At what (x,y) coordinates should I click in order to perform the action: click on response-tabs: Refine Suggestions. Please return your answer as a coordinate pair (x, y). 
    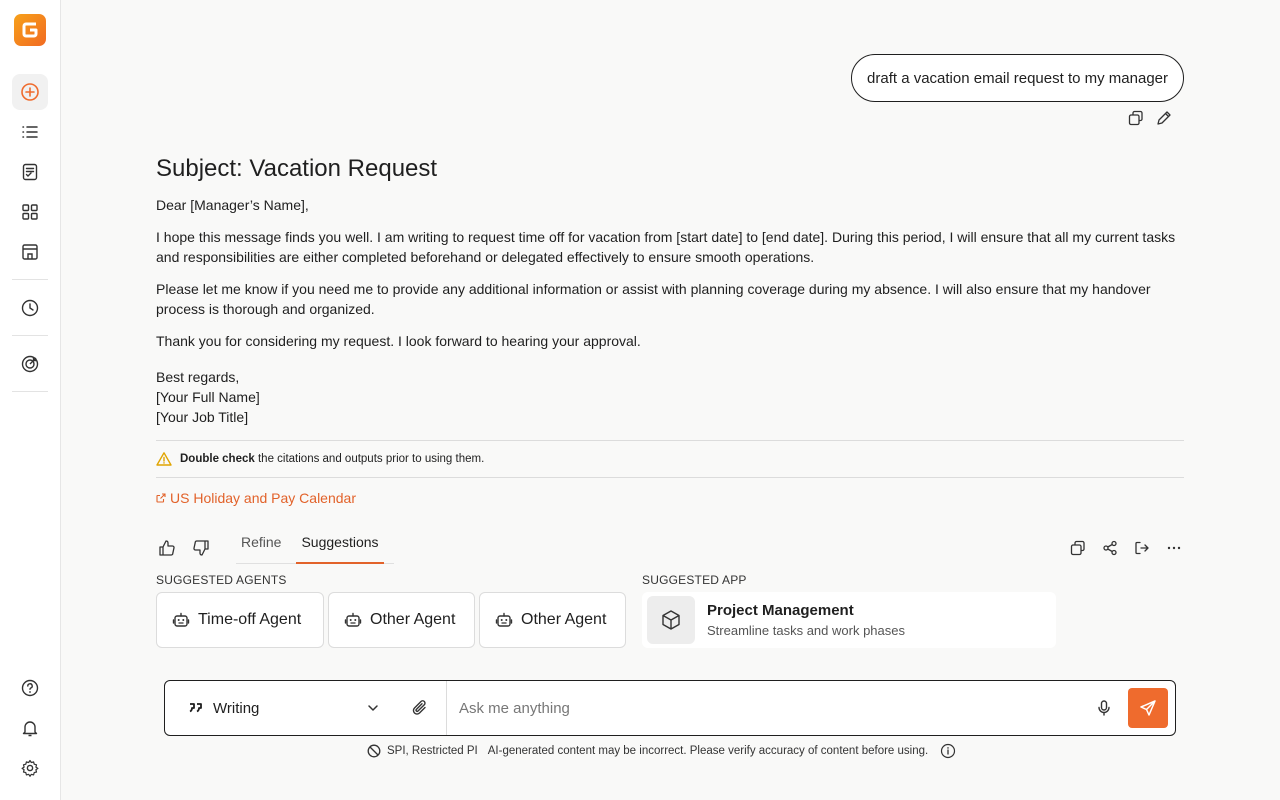
    Looking at the image, I should click on (315, 547).